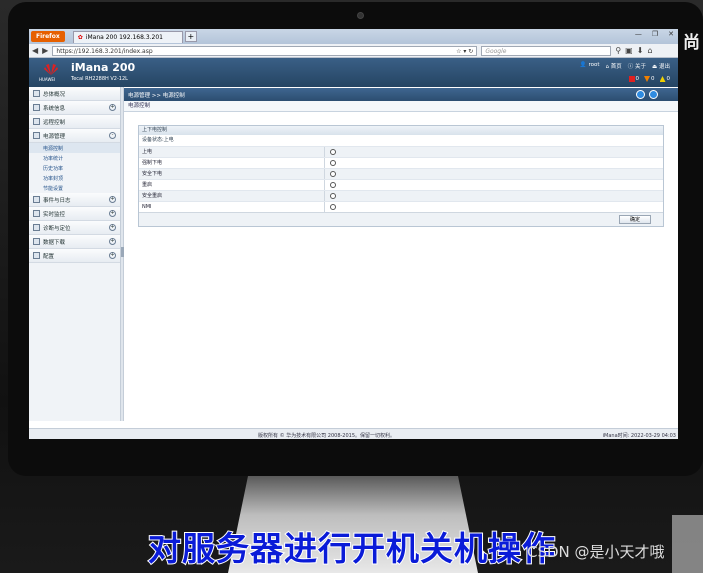 The height and width of the screenshot is (573, 703). What do you see at coordinates (649, 50) in the screenshot?
I see `home-icon: ⌂` at bounding box center [649, 50].